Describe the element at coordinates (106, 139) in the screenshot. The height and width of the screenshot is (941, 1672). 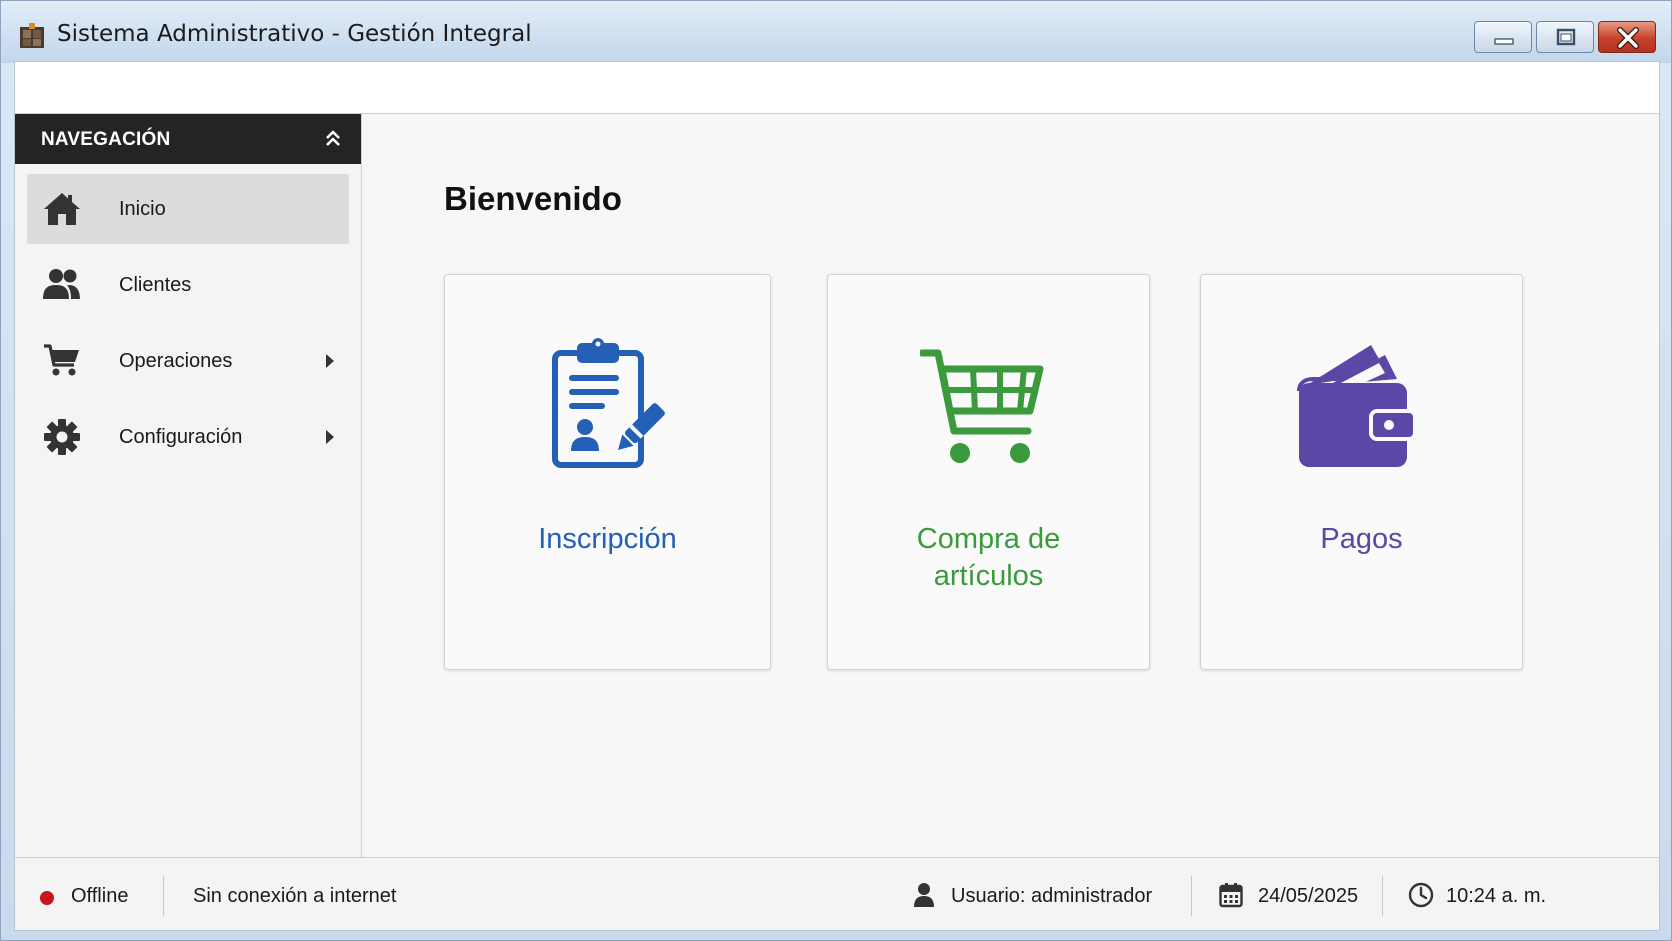
I see `nav-header-label: NAVEGACIÓN` at that location.